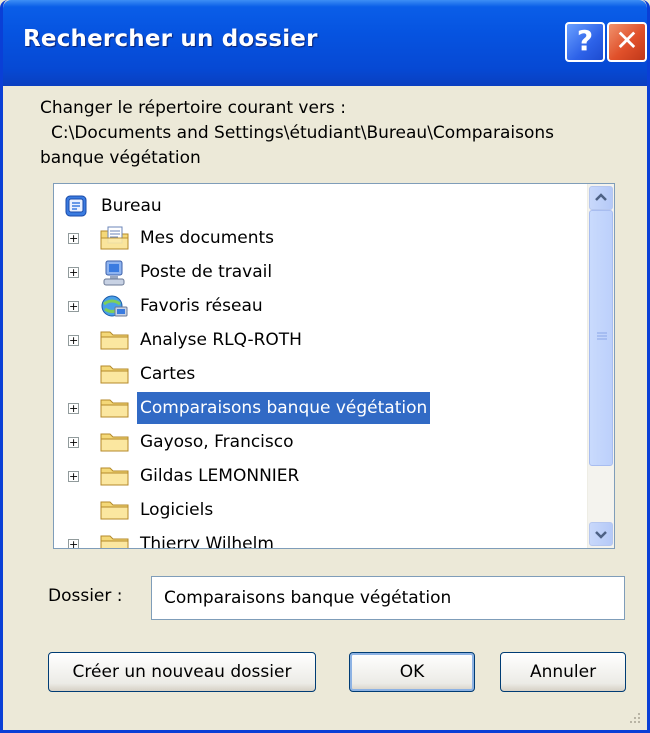 This screenshot has width=650, height=733. What do you see at coordinates (325, 43) in the screenshot?
I see `title-bar: Rechercher un dossier ? ✕` at bounding box center [325, 43].